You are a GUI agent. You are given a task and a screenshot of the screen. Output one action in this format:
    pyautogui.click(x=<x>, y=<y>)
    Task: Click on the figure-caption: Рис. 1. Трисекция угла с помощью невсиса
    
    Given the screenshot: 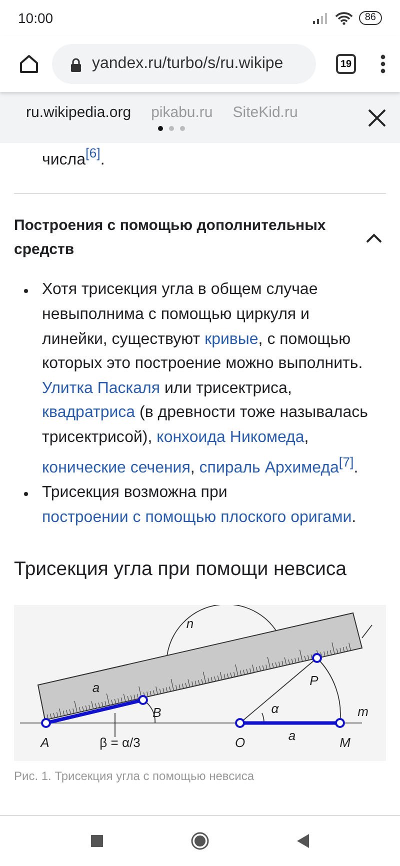 What is the action you would take?
    pyautogui.click(x=135, y=775)
    